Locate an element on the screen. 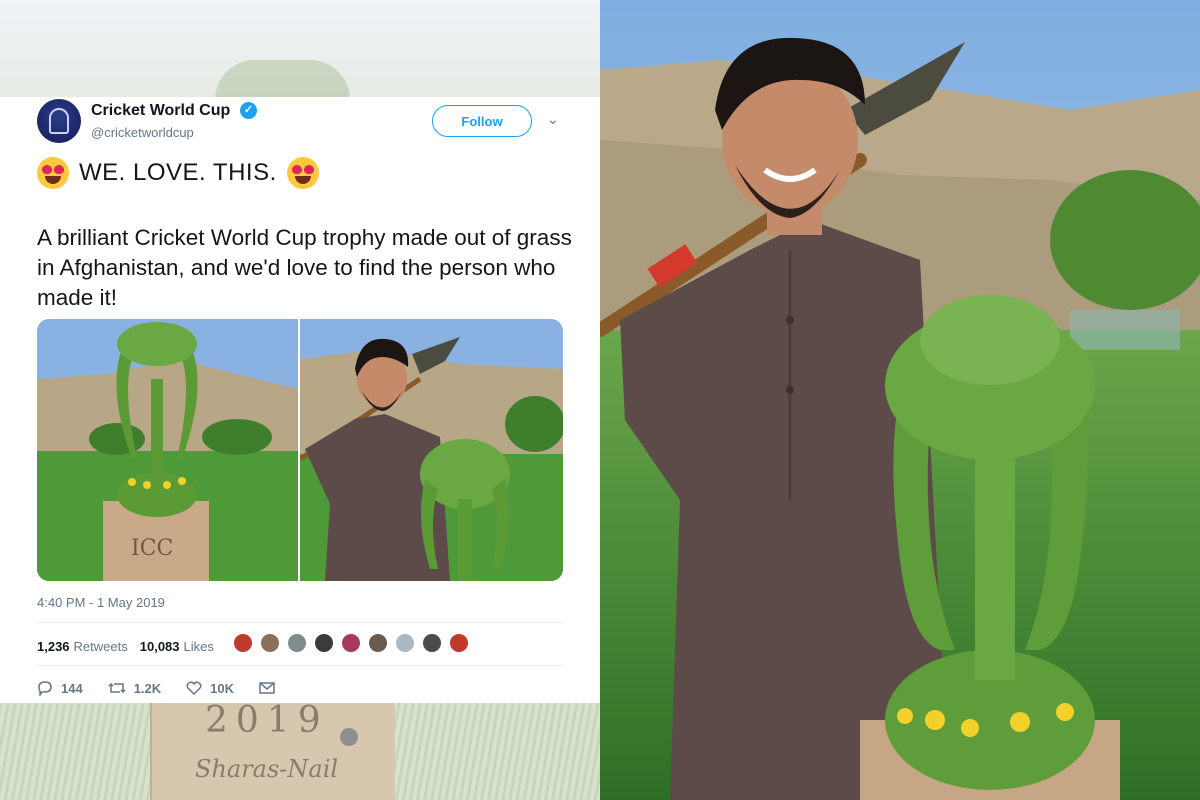 The width and height of the screenshot is (1200, 800). background-box-dot is located at coordinates (349, 737).